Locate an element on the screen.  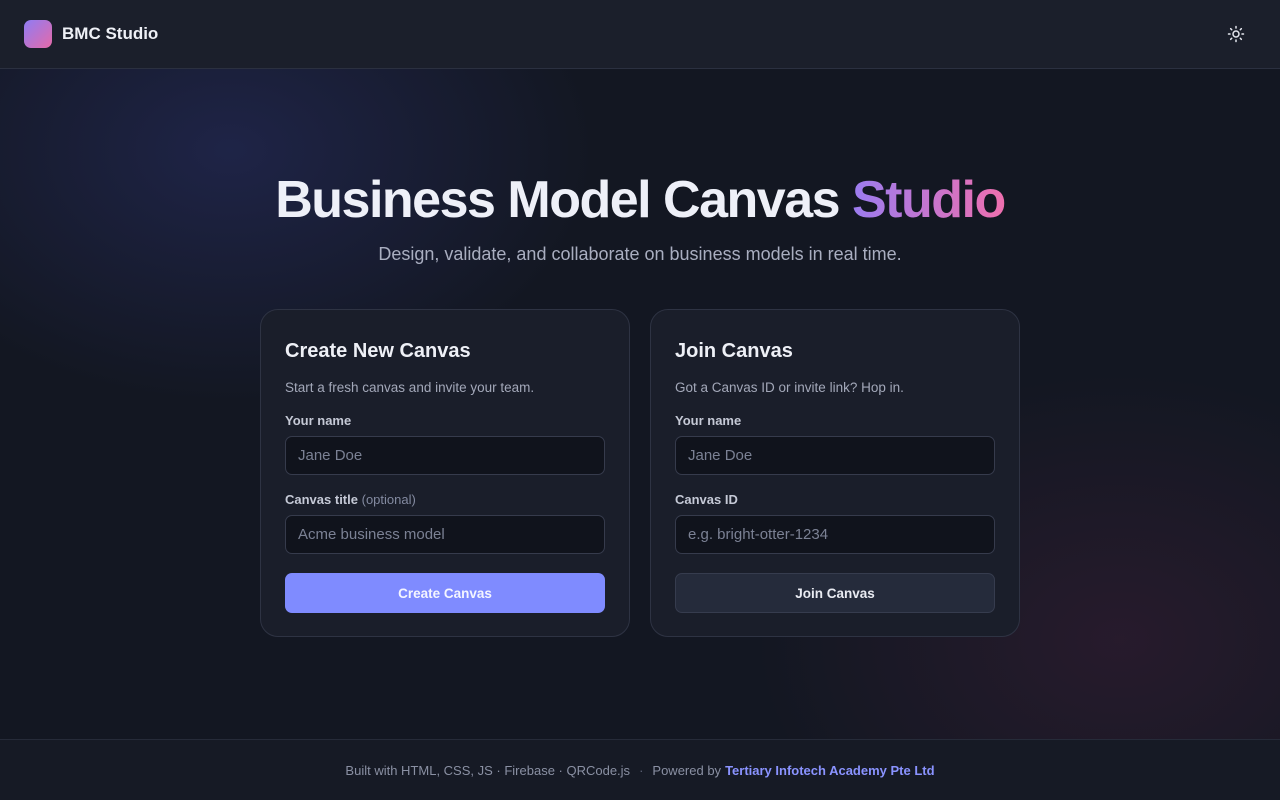
join-name-label: Your name is located at coordinates (708, 420).